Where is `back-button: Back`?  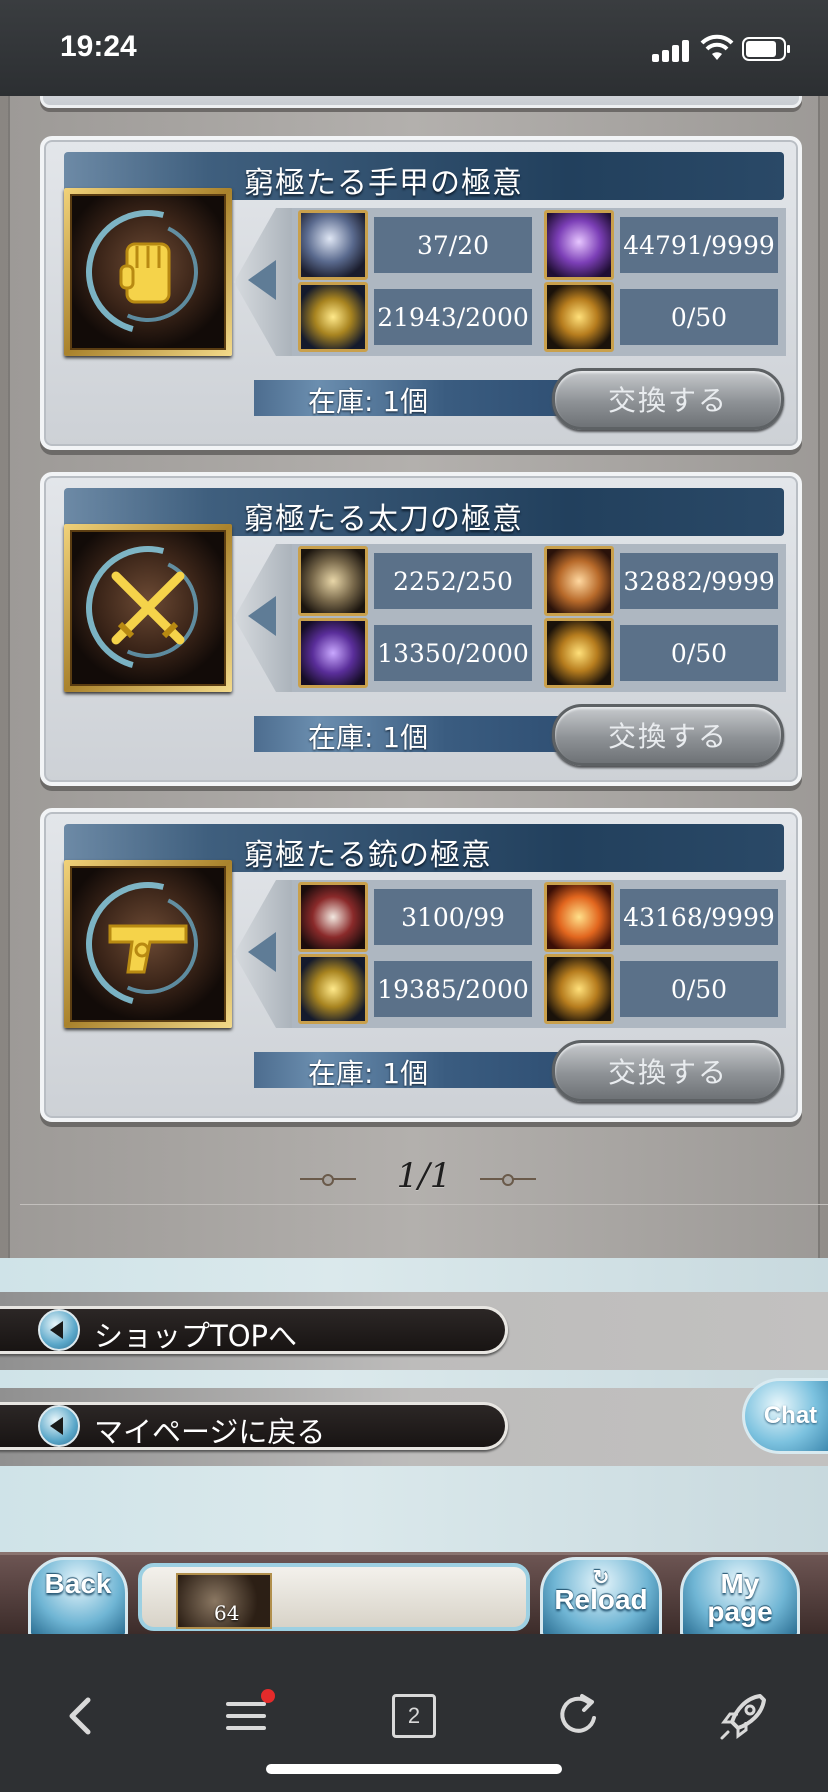
back-button: Back is located at coordinates (78, 1595).